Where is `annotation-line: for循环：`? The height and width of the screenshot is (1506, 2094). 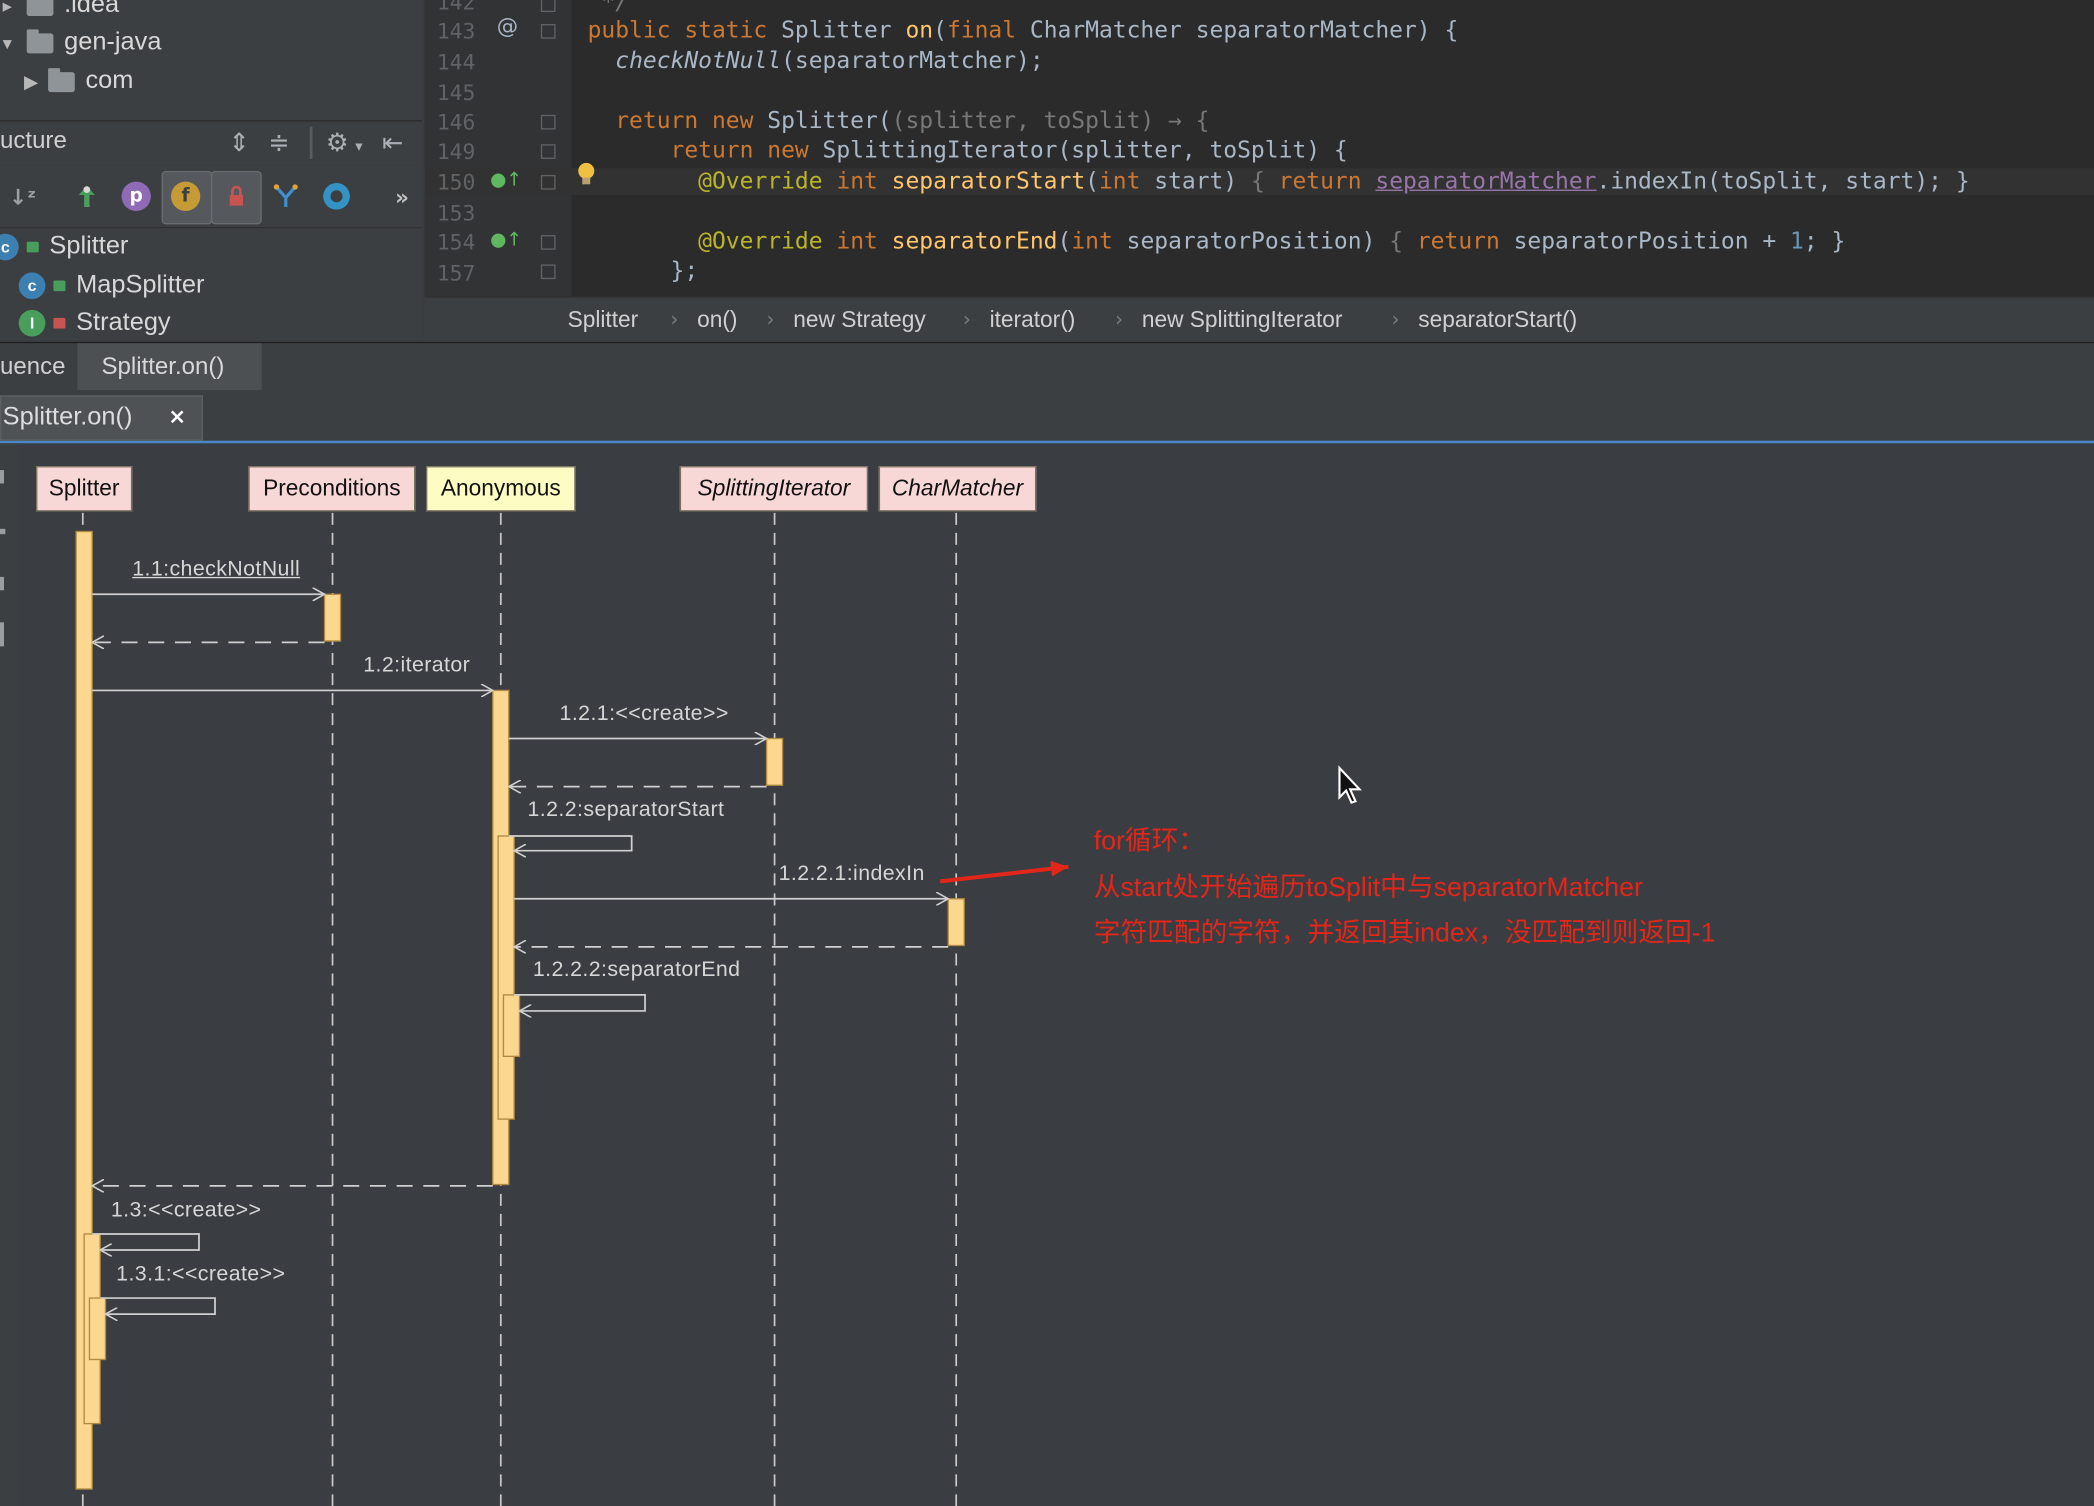
annotation-line: for循环： is located at coordinates (1149, 841).